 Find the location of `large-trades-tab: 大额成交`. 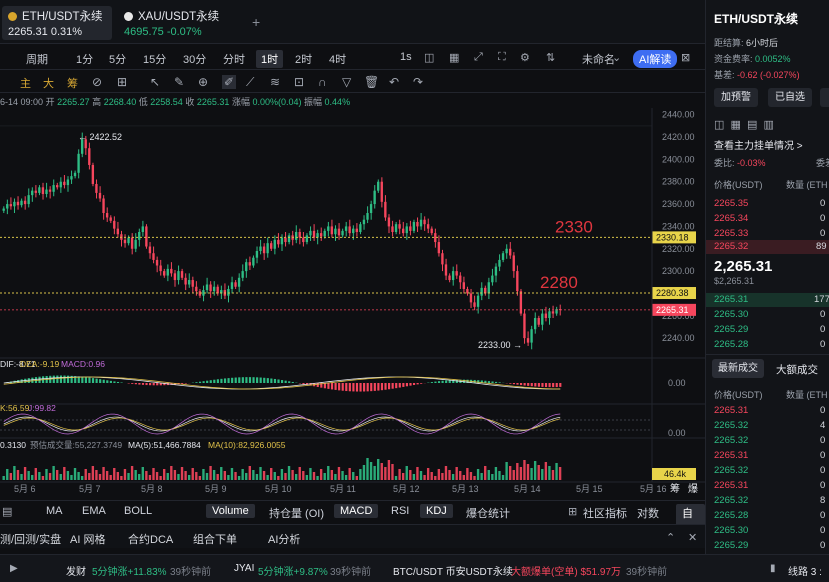

large-trades-tab: 大额成交 is located at coordinates (797, 369).